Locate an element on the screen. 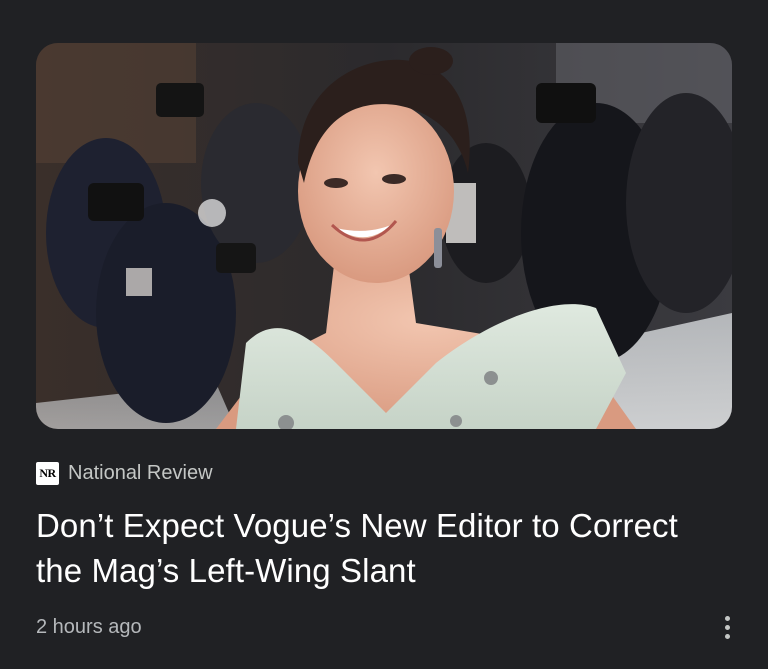 The height and width of the screenshot is (669, 768). more-vert-icon is located at coordinates (727, 627).